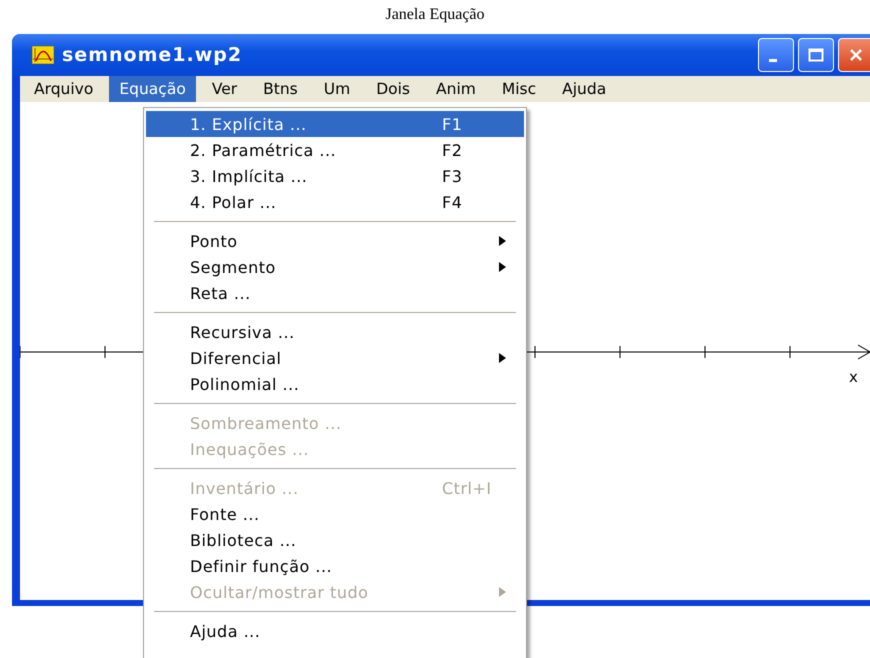 The height and width of the screenshot is (658, 870). Describe the element at coordinates (584, 89) in the screenshot. I see `menu-item: Ajuda` at that location.